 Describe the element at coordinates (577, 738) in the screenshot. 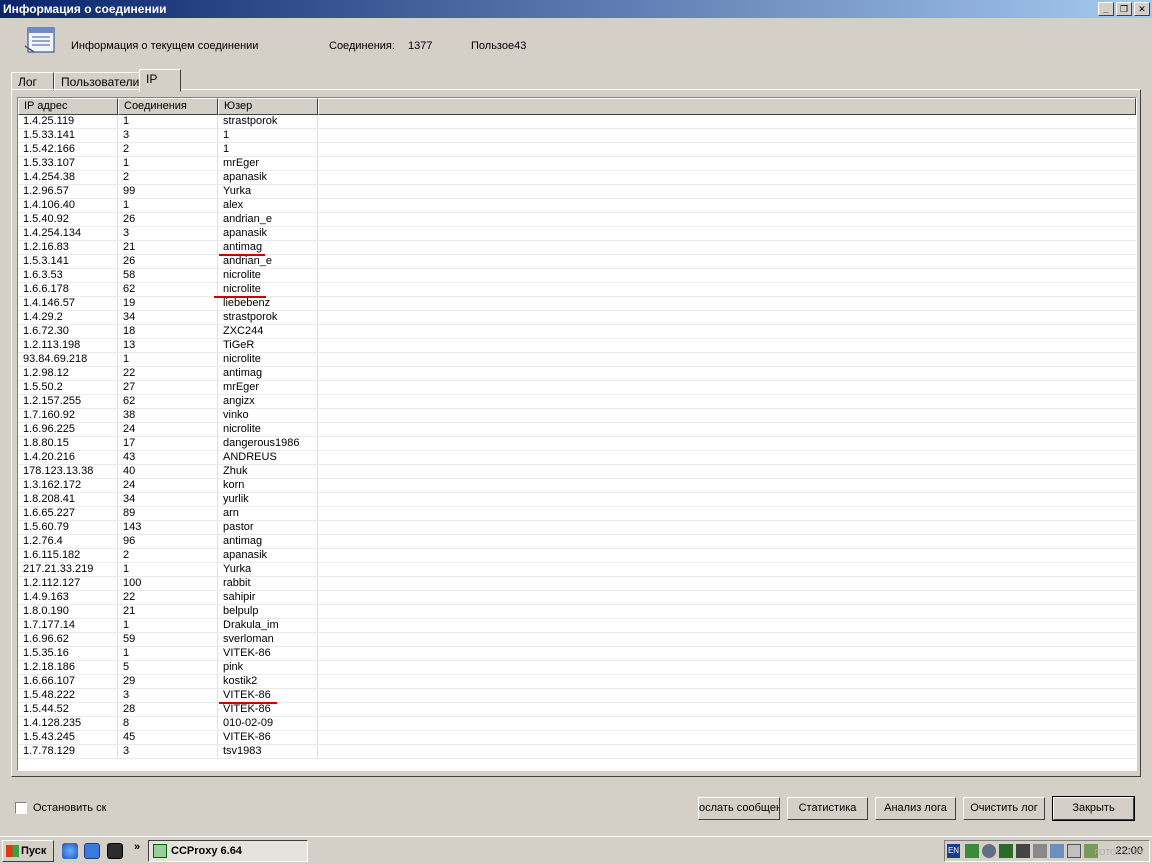

I see `table-row: 1.5.43.245 45 VITEK-86` at that location.